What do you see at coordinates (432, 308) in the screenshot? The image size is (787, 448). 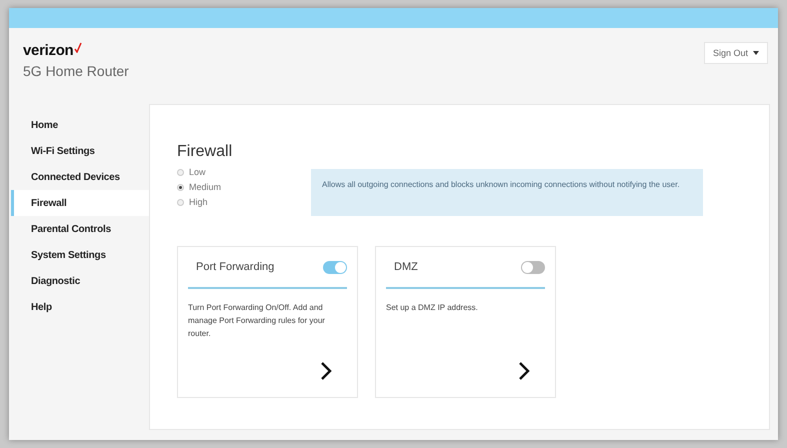 I see `card-description: Set up a DMZ IP address.` at bounding box center [432, 308].